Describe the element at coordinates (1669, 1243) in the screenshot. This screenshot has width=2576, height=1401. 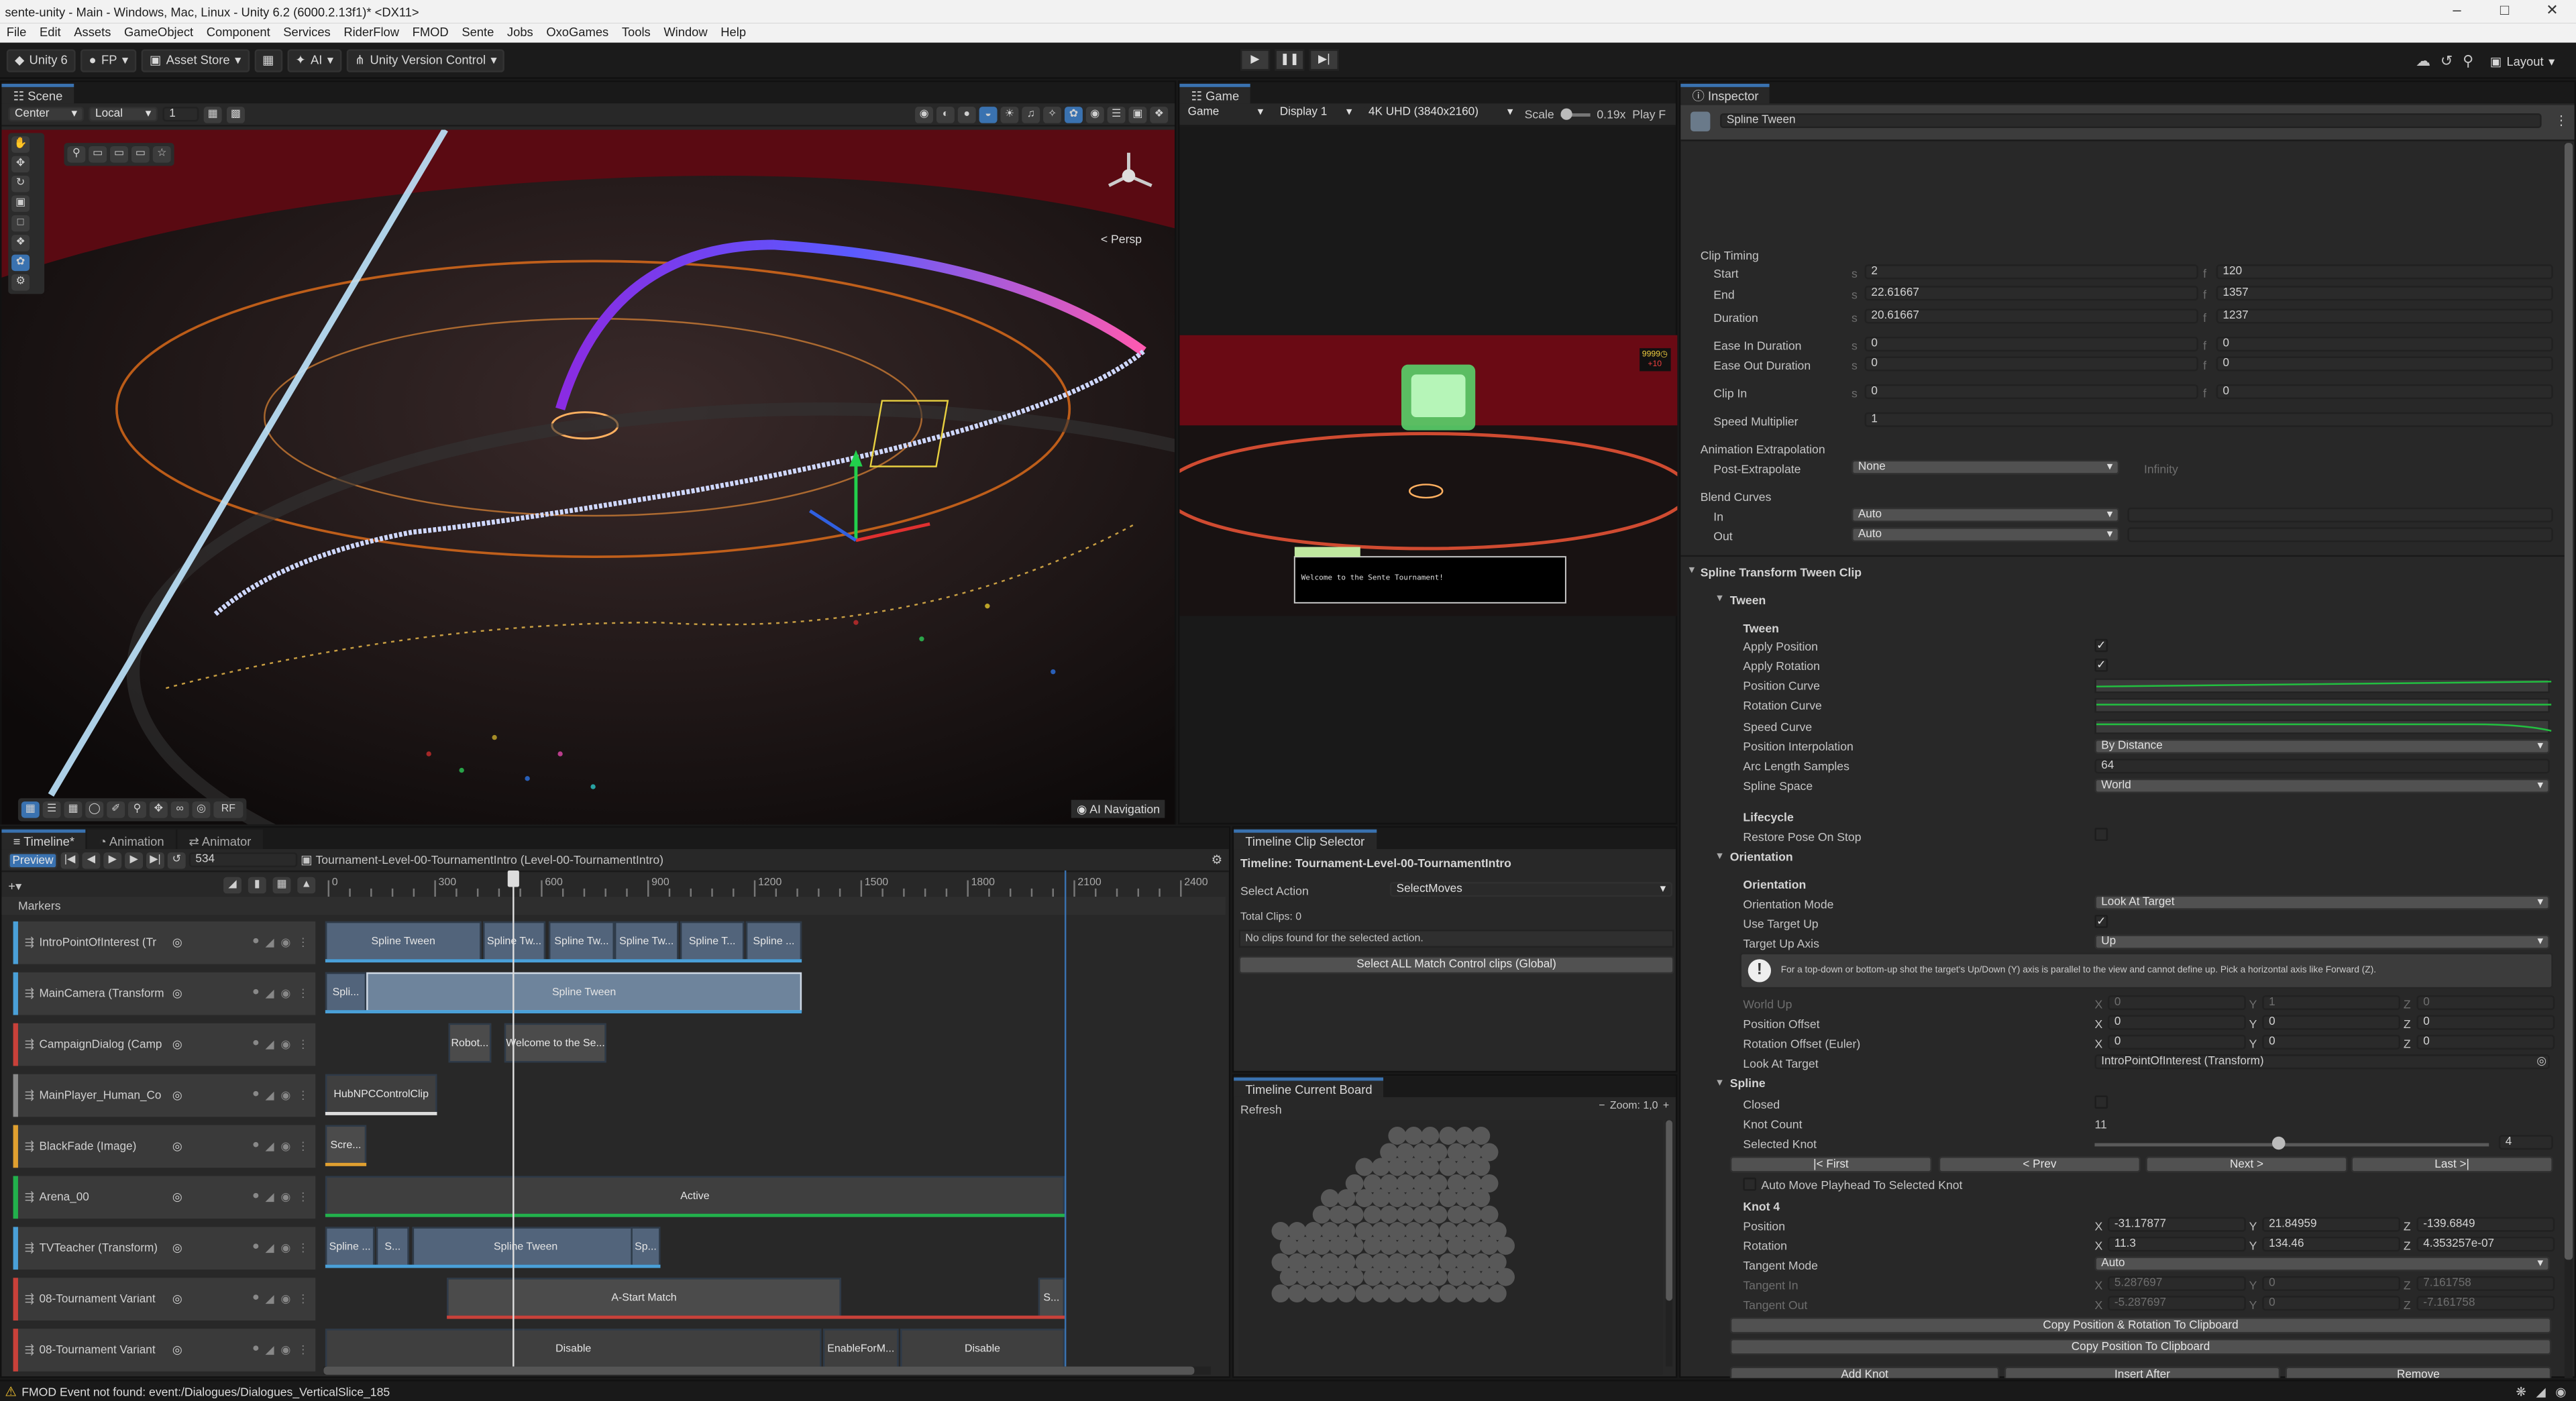
I see `board-scrollbar` at that location.